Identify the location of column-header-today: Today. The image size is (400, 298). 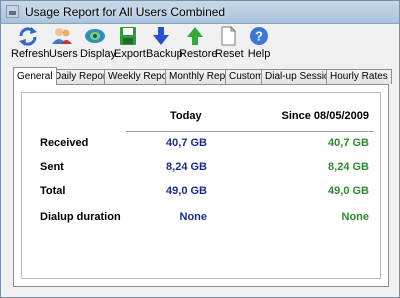
(186, 116).